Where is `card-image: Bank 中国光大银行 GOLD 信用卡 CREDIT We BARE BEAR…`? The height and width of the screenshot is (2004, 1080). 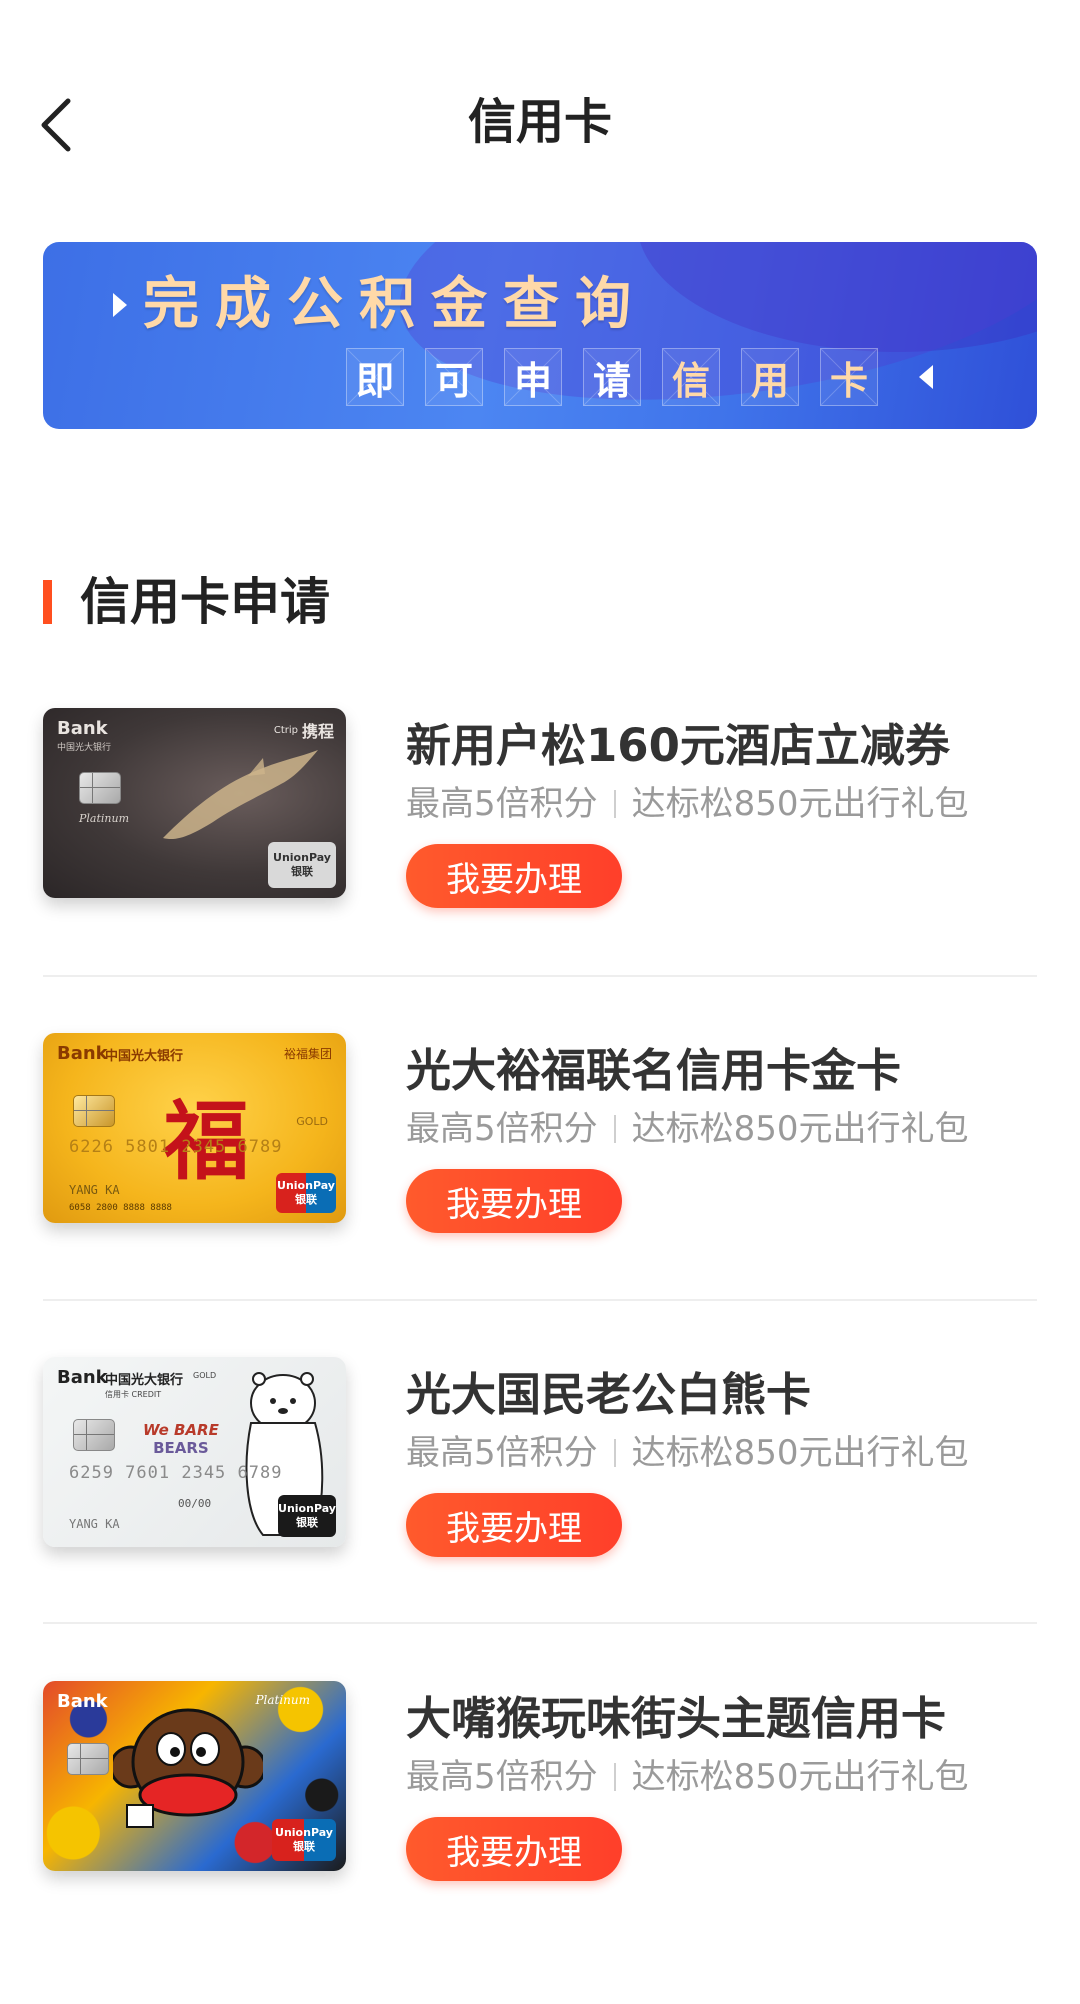
card-image: Bank 中国光大银行 GOLD 信用卡 CREDIT We BARE BEAR… is located at coordinates (194, 1452).